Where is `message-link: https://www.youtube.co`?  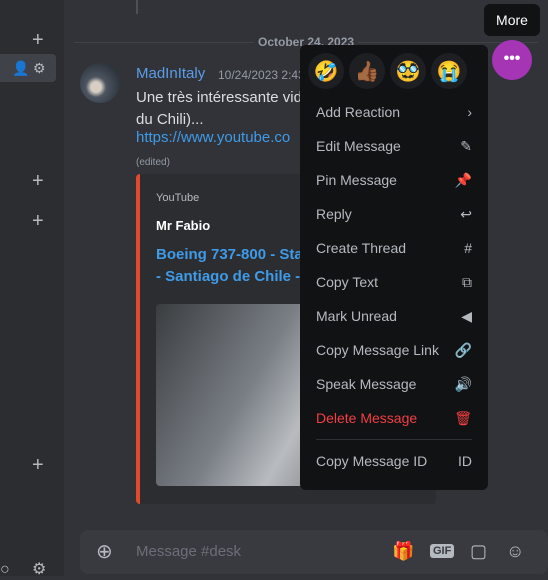 message-link: https://www.youtube.co is located at coordinates (213, 137).